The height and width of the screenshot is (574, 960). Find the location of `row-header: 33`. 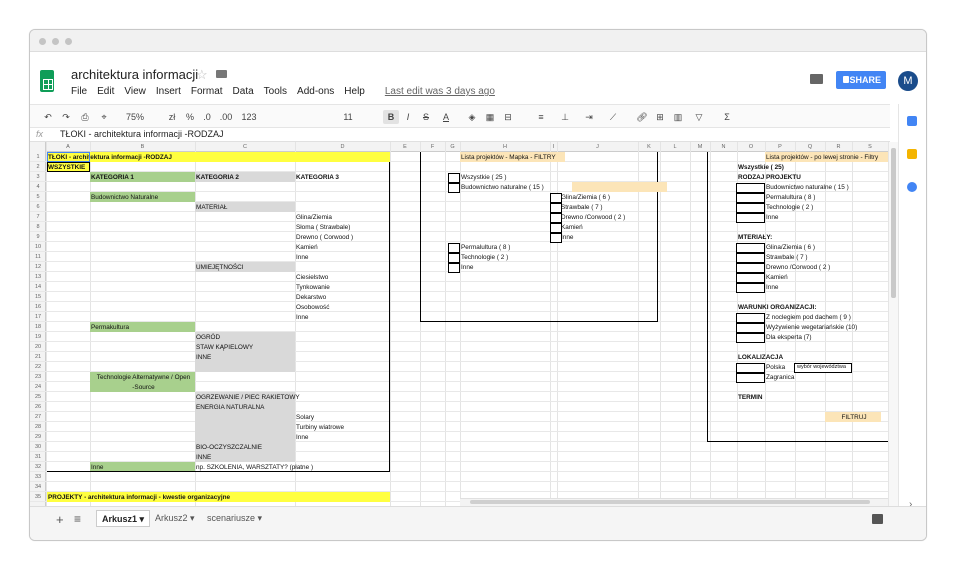

row-header: 33 is located at coordinates (38, 477).